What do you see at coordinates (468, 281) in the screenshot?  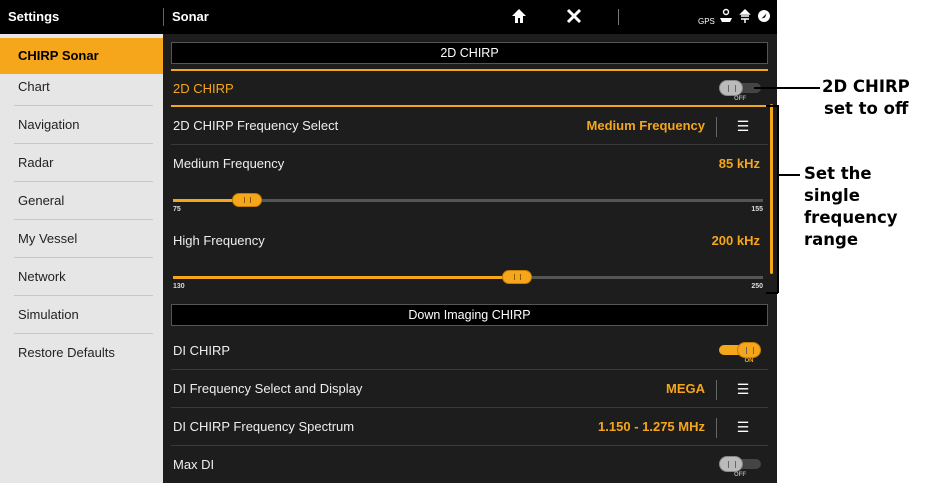 I see `high-frequency-slider: 130 250` at bounding box center [468, 281].